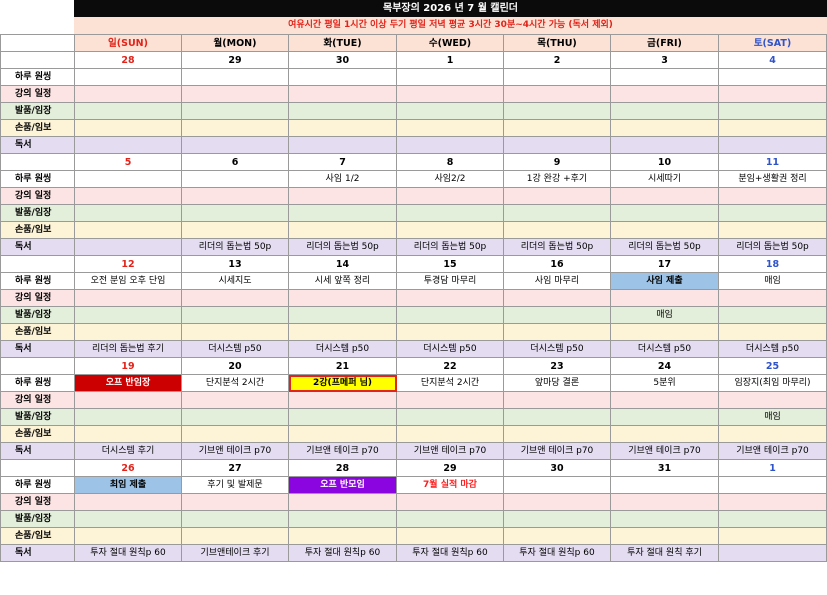 Image resolution: width=827 pixels, height=595 pixels. I want to click on date-cell: 15, so click(450, 264).